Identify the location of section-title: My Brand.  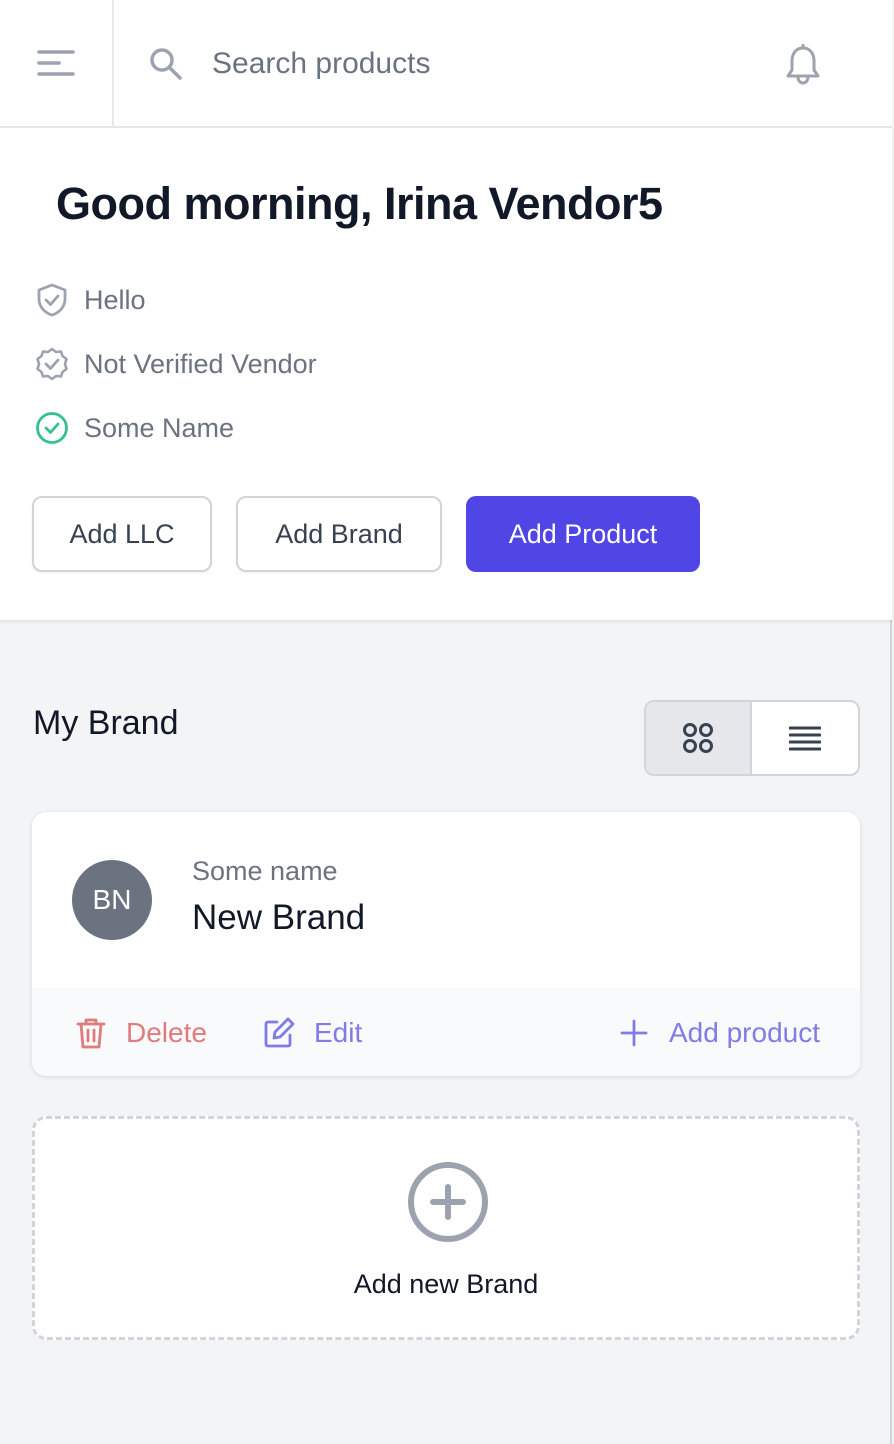
(106, 723).